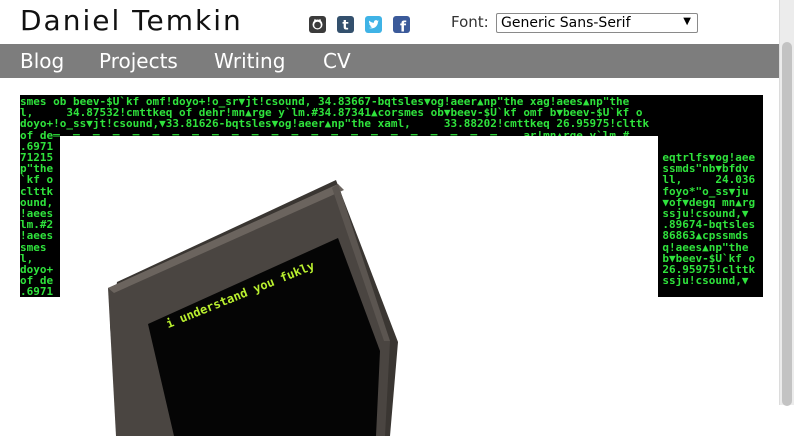 The image size is (794, 436). What do you see at coordinates (787, 224) in the screenshot?
I see `scrollbar-thumb` at bounding box center [787, 224].